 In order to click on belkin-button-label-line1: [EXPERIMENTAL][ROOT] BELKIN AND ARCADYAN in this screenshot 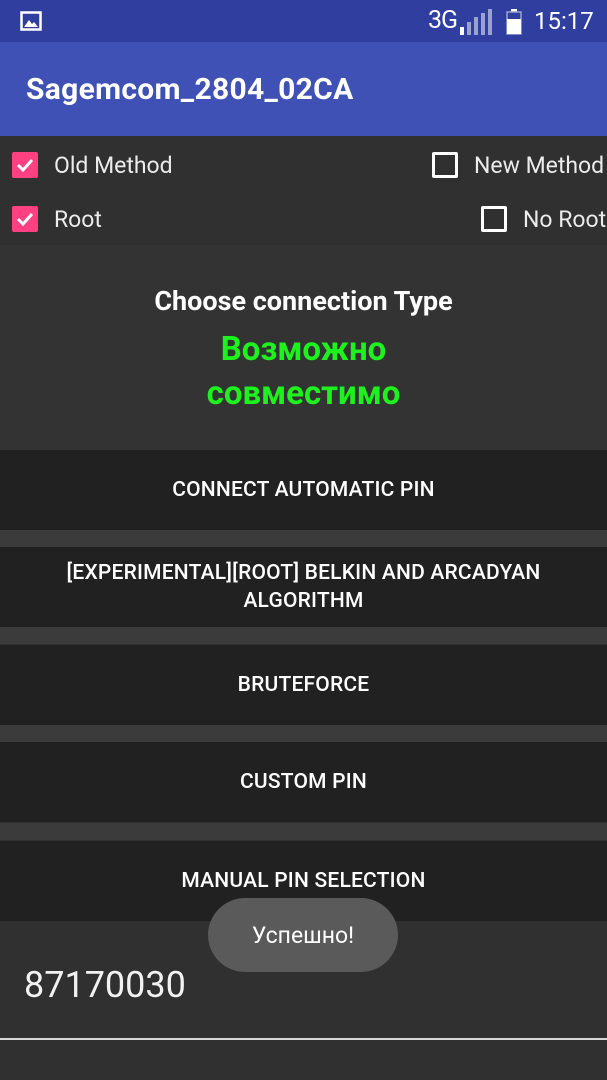, I will do `click(303, 573)`.